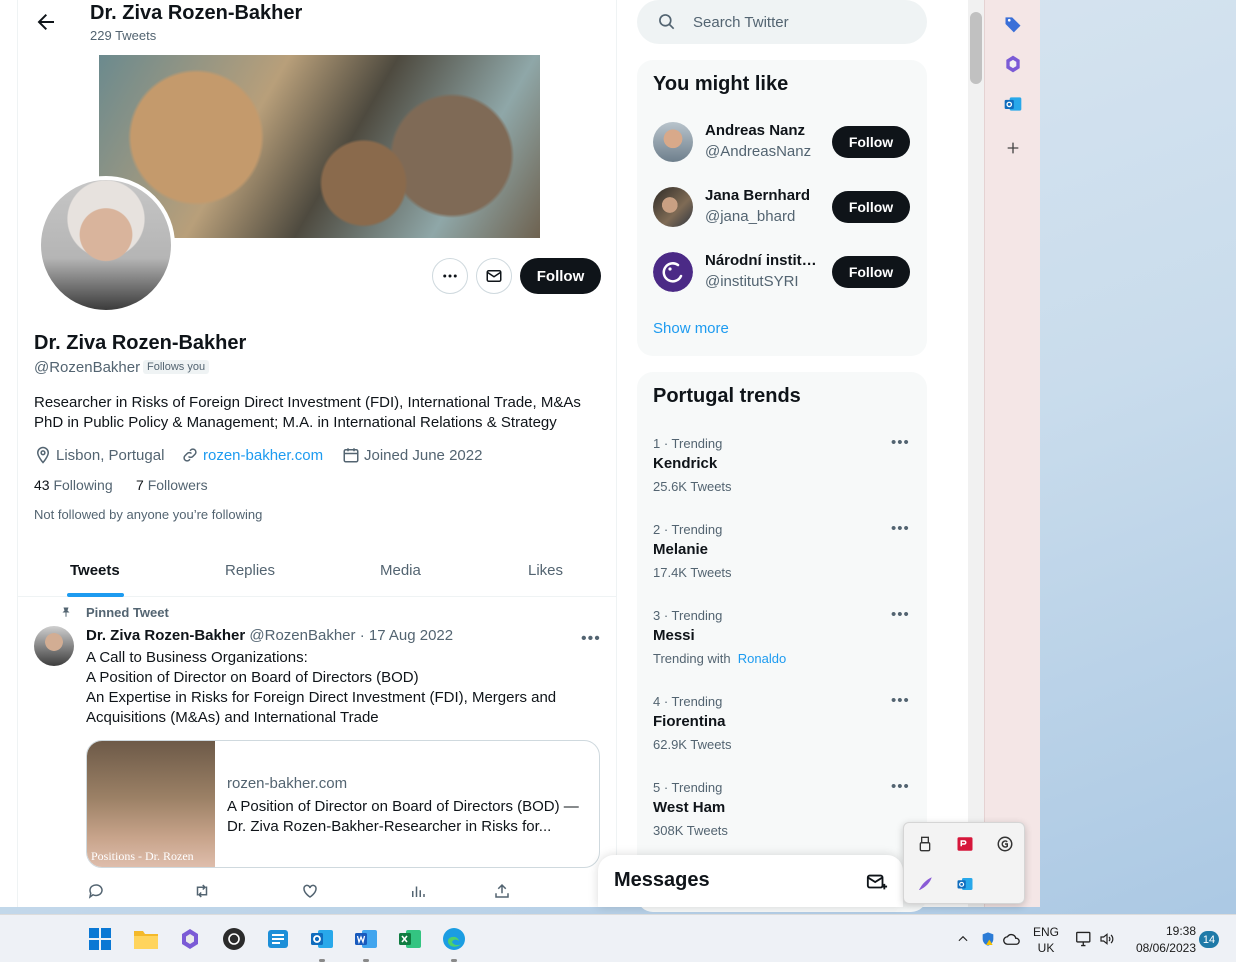  Describe the element at coordinates (410, 939) in the screenshot. I see `excel-app` at that location.